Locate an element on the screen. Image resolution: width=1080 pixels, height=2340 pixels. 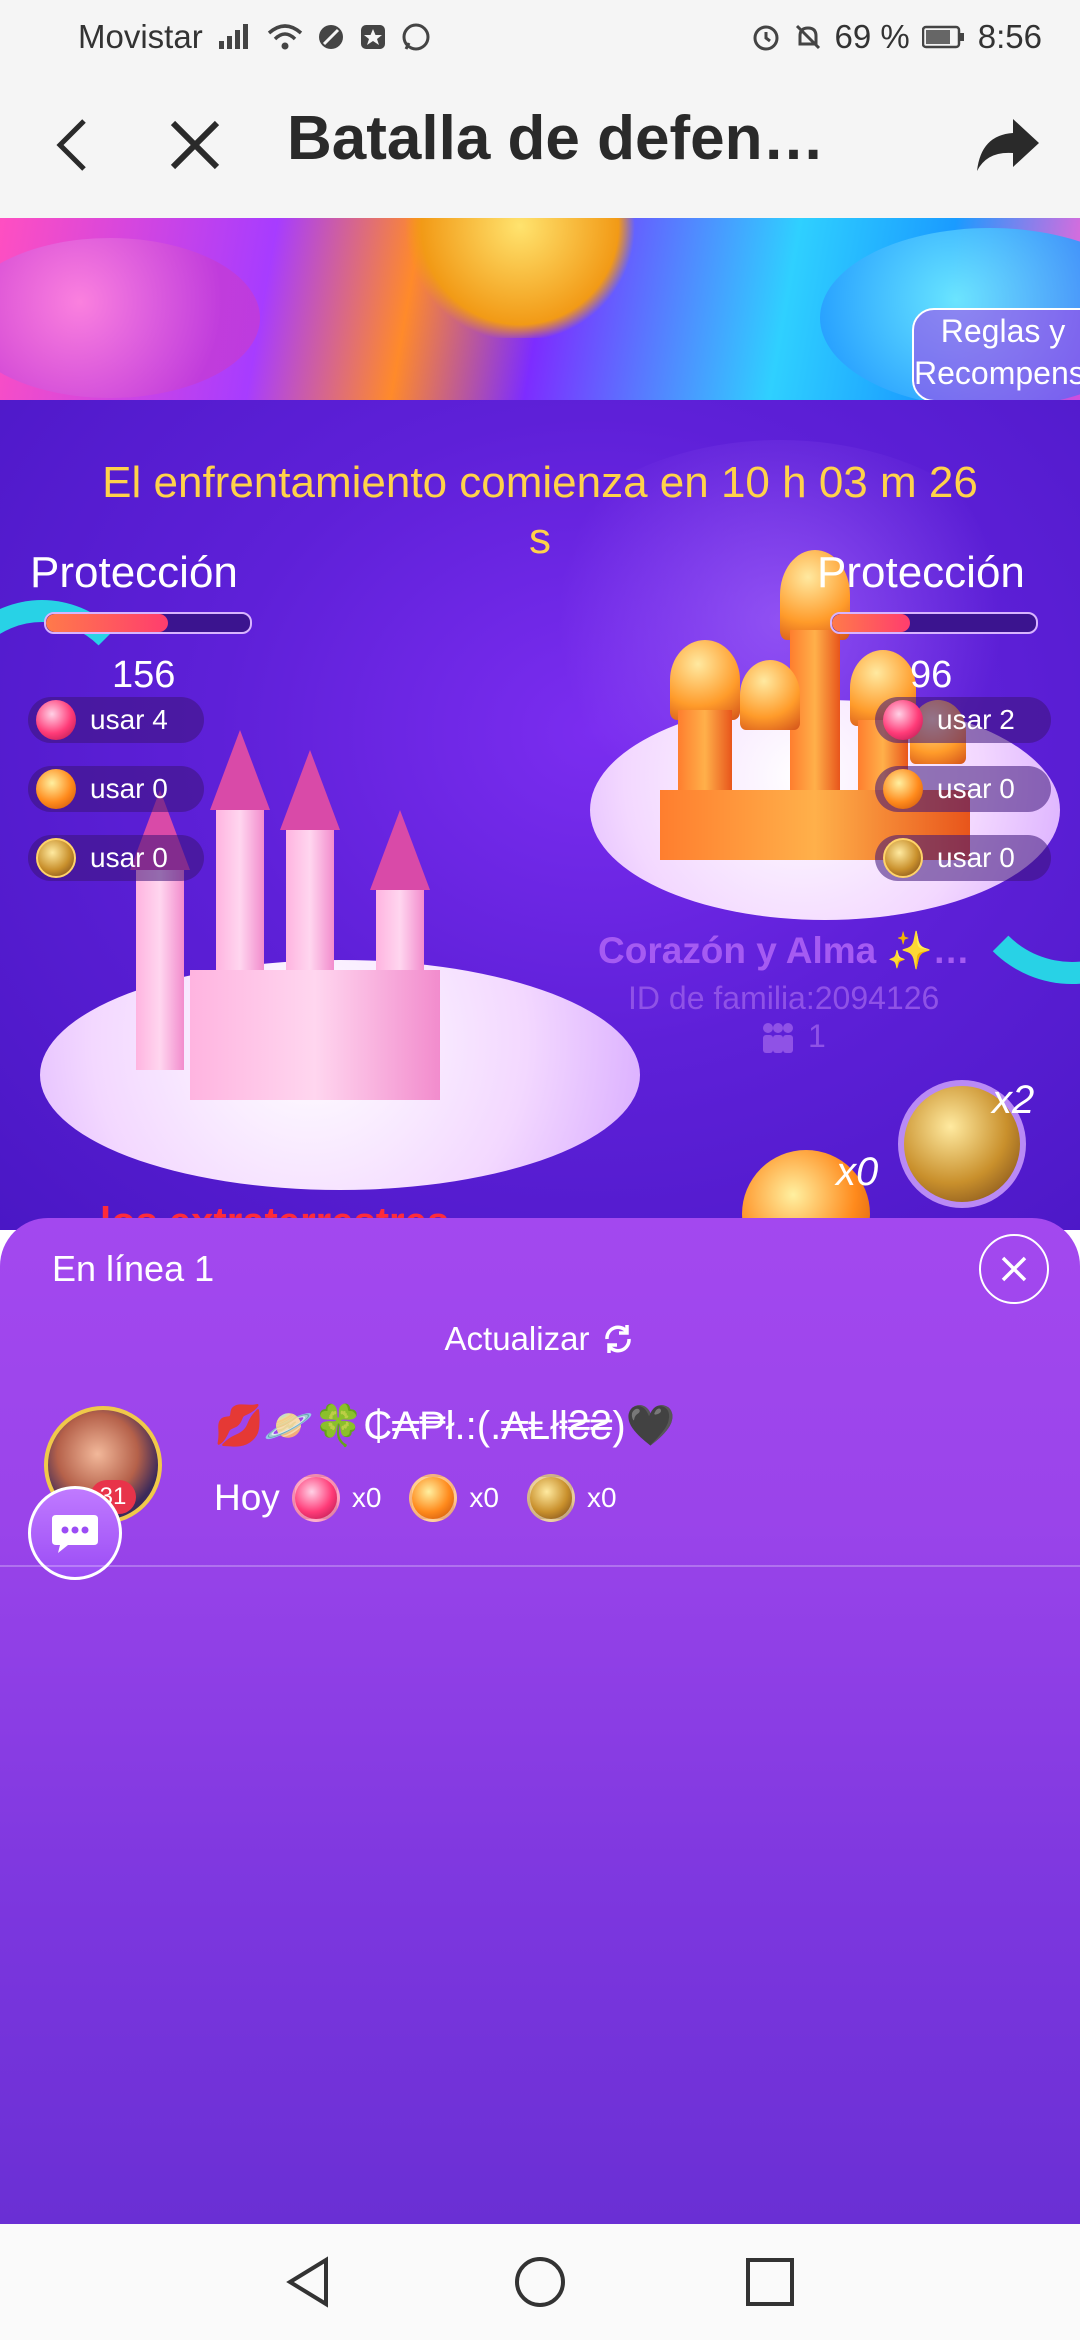
left-protection-bar is located at coordinates (148, 623).